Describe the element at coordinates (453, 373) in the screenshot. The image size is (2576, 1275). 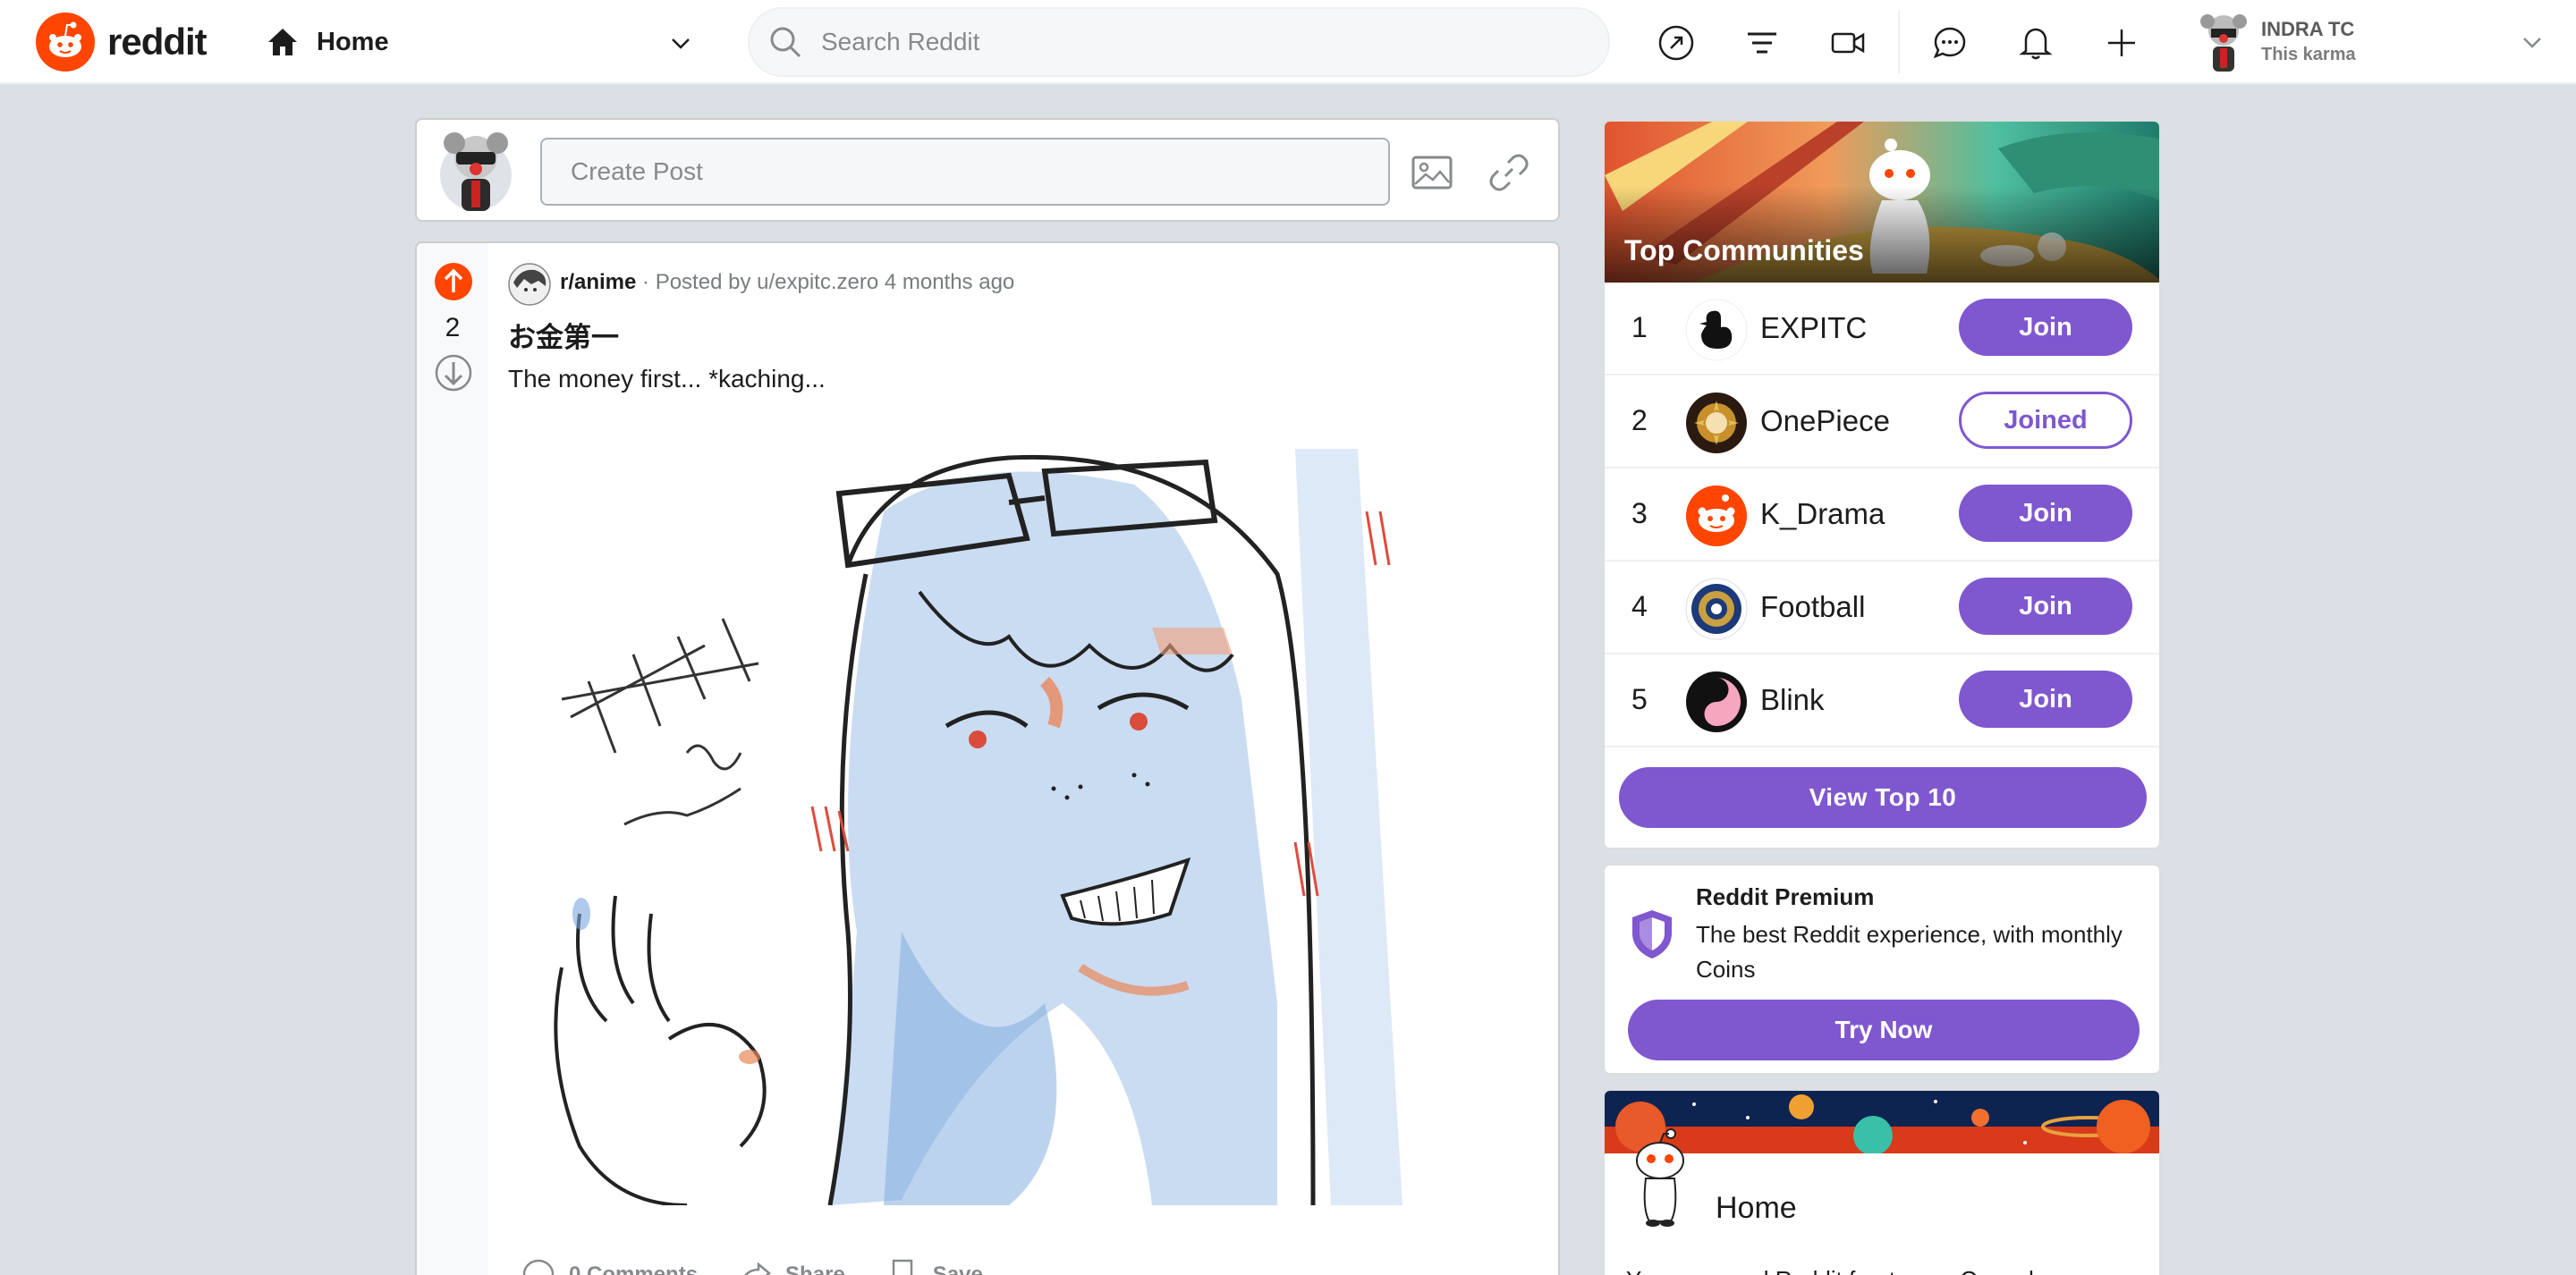
I see `downvote-arrow-icon` at that location.